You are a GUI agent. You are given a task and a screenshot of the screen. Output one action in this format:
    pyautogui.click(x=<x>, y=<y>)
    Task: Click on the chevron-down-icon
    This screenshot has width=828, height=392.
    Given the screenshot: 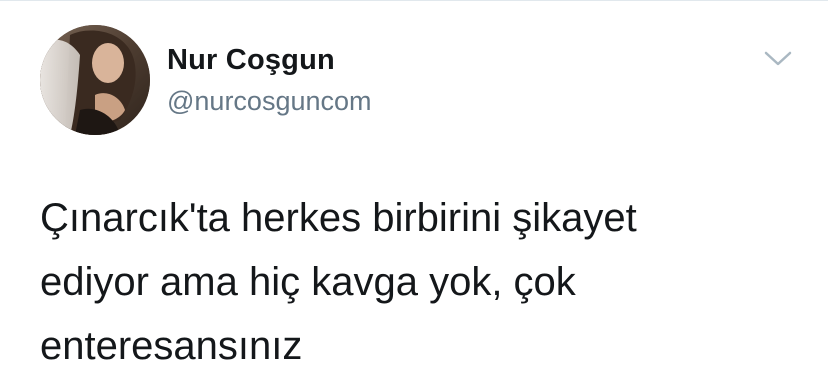 What is the action you would take?
    pyautogui.click(x=778, y=58)
    